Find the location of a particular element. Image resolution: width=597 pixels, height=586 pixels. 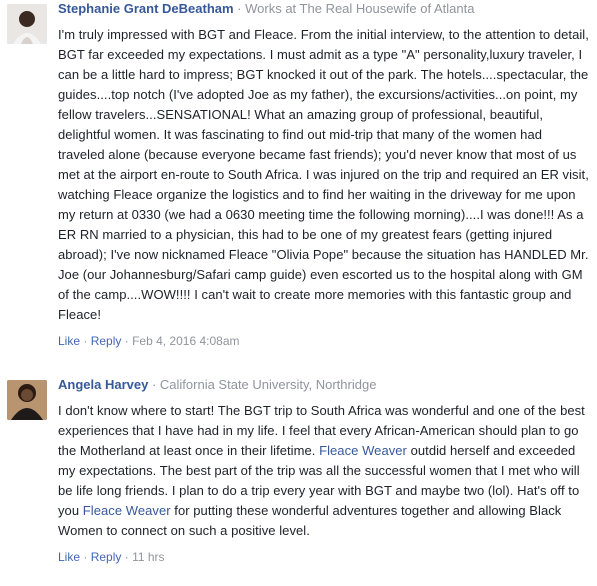

comment-actions: Like · Reply · Feb 4, 2016 4:08am is located at coordinates (324, 341).